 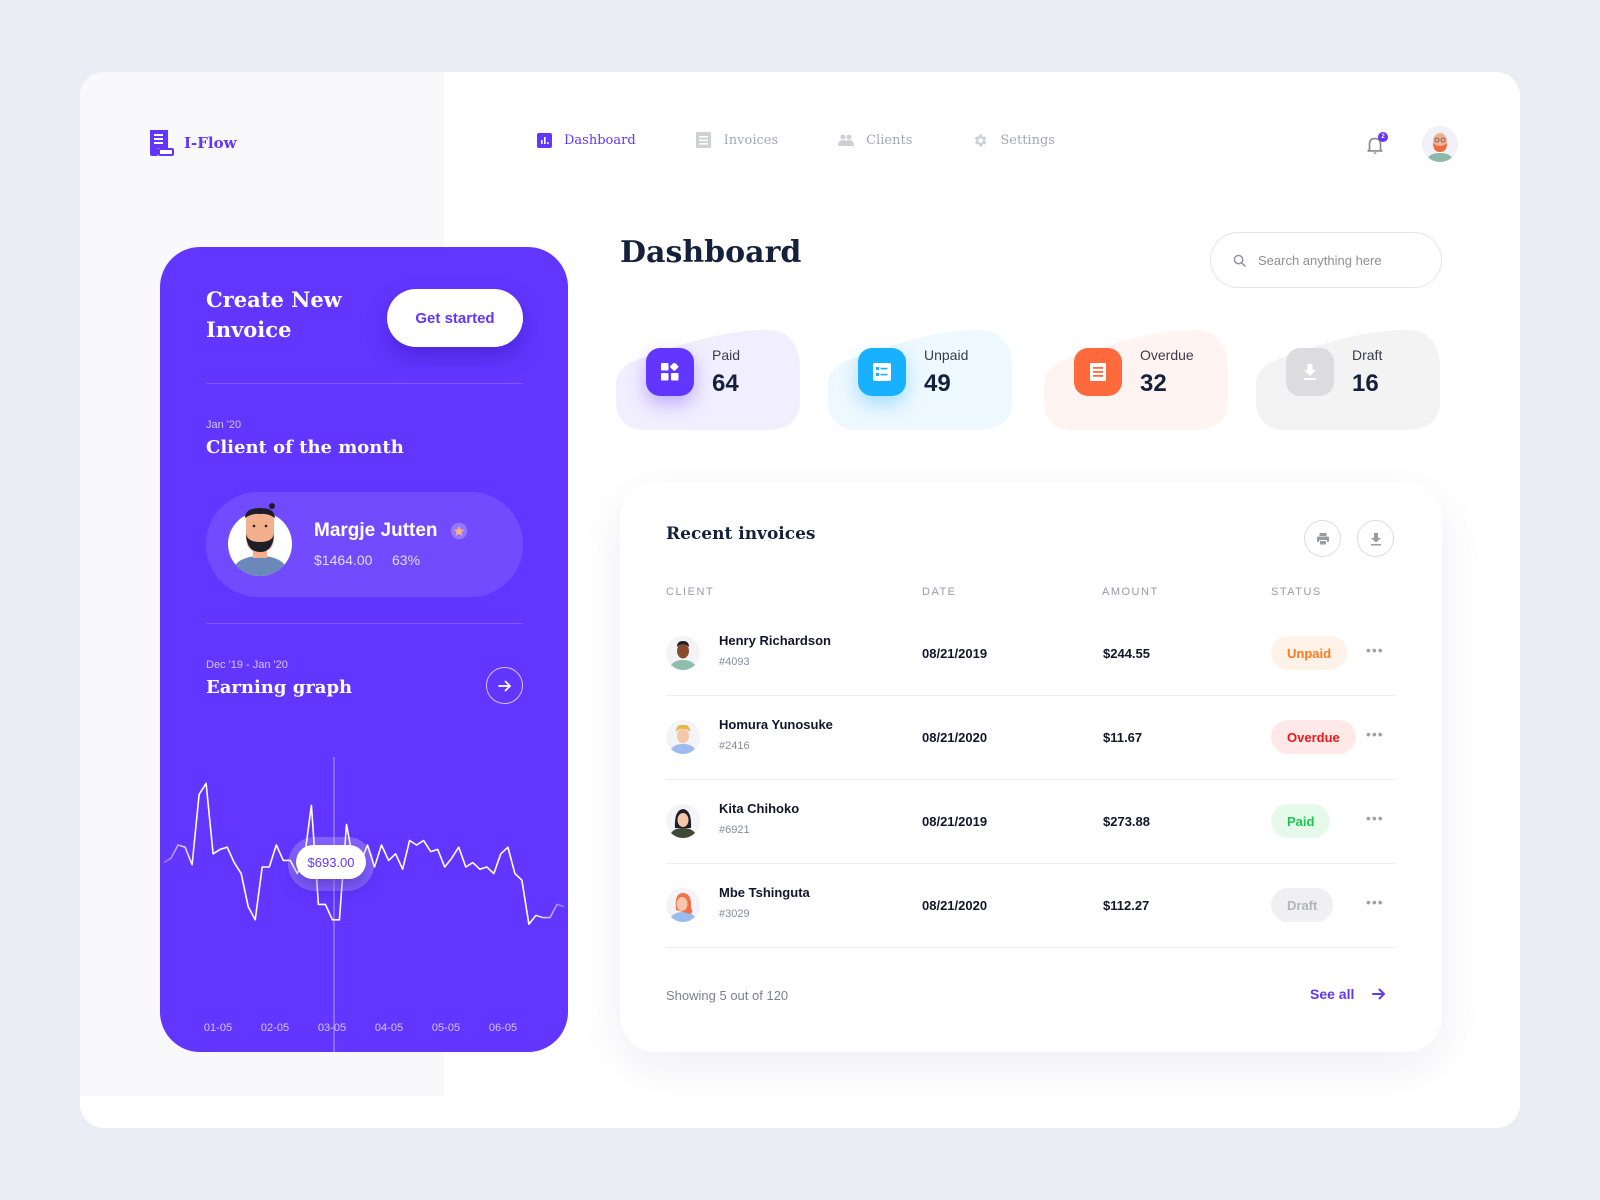 I want to click on invoice-id: #3029, so click(x=734, y=914).